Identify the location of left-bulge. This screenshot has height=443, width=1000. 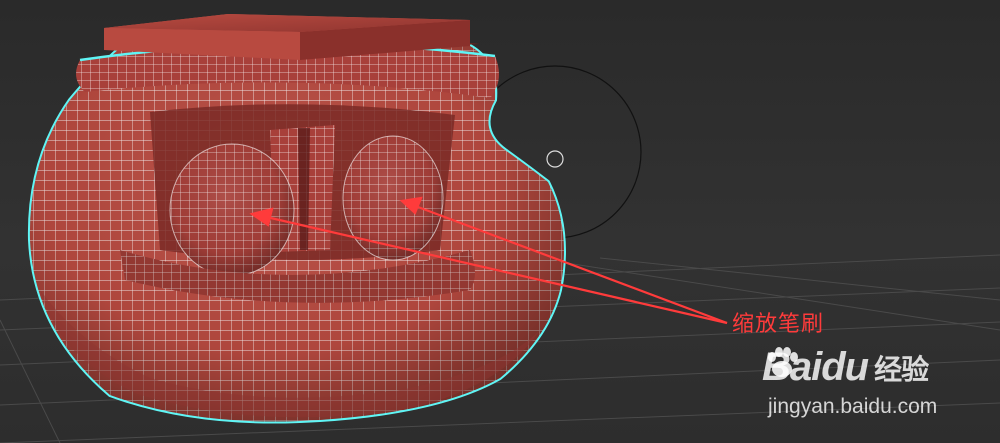
(232, 210).